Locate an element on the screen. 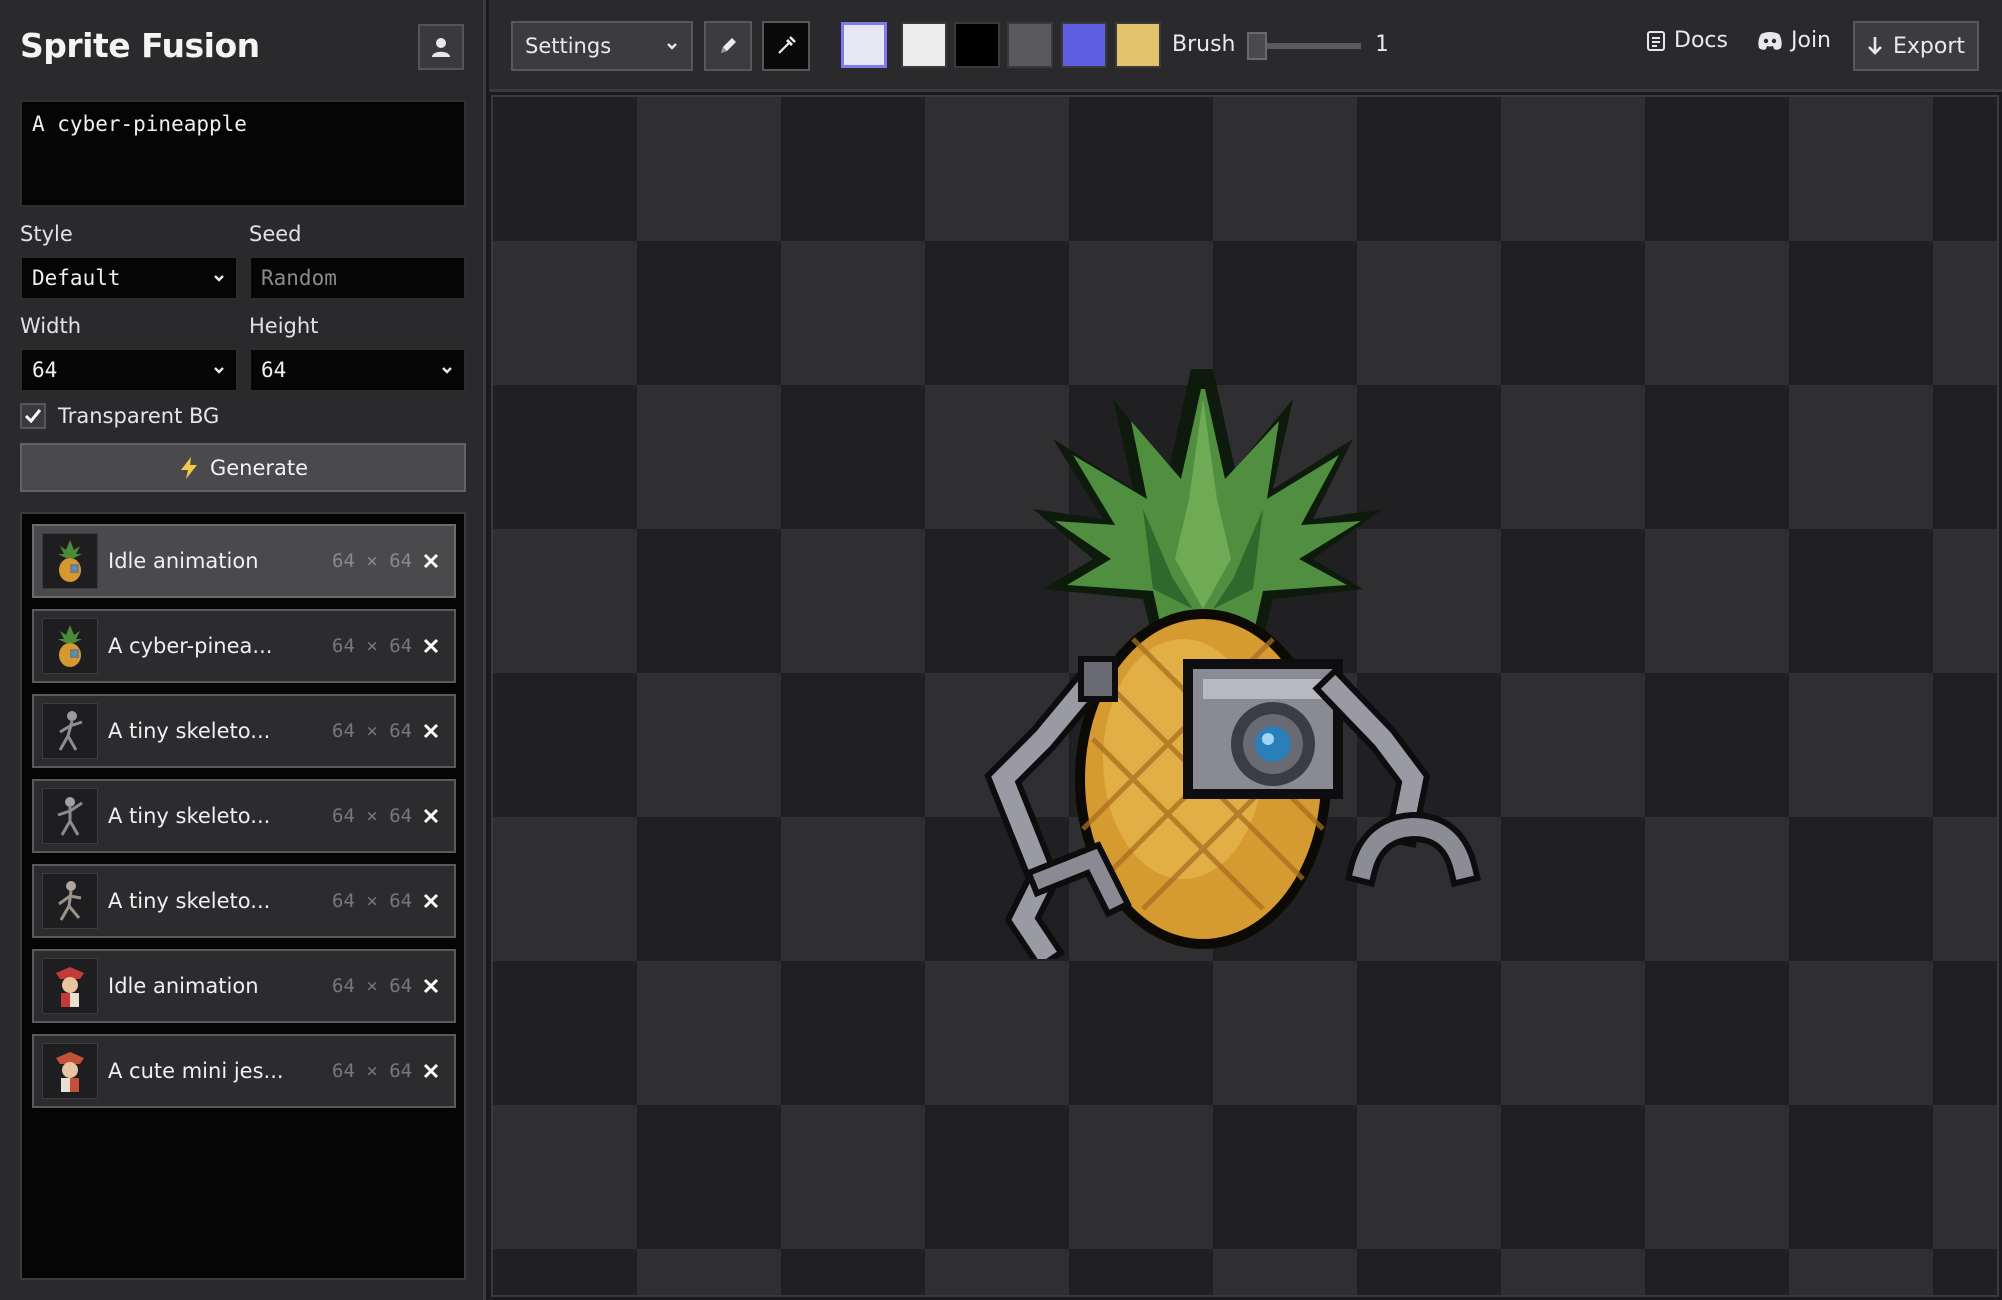 Image resolution: width=2002 pixels, height=1300 pixels. cyber-pineapple-sprite is located at coordinates (1233, 664).